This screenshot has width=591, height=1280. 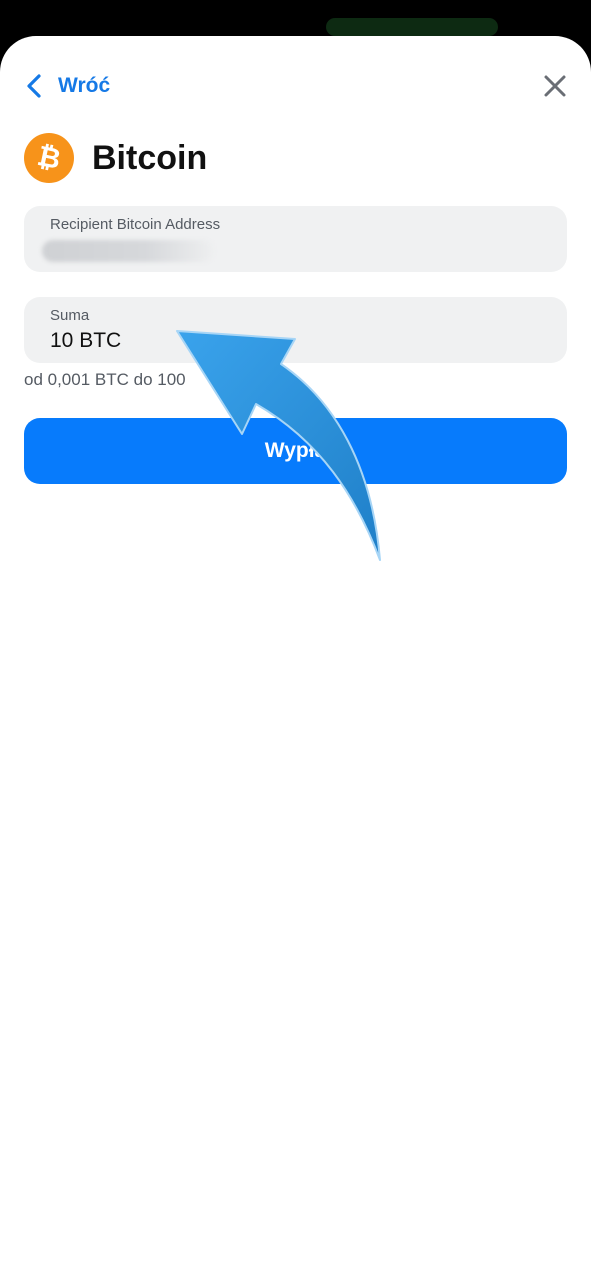 I want to click on close-button, so click(x=555, y=86).